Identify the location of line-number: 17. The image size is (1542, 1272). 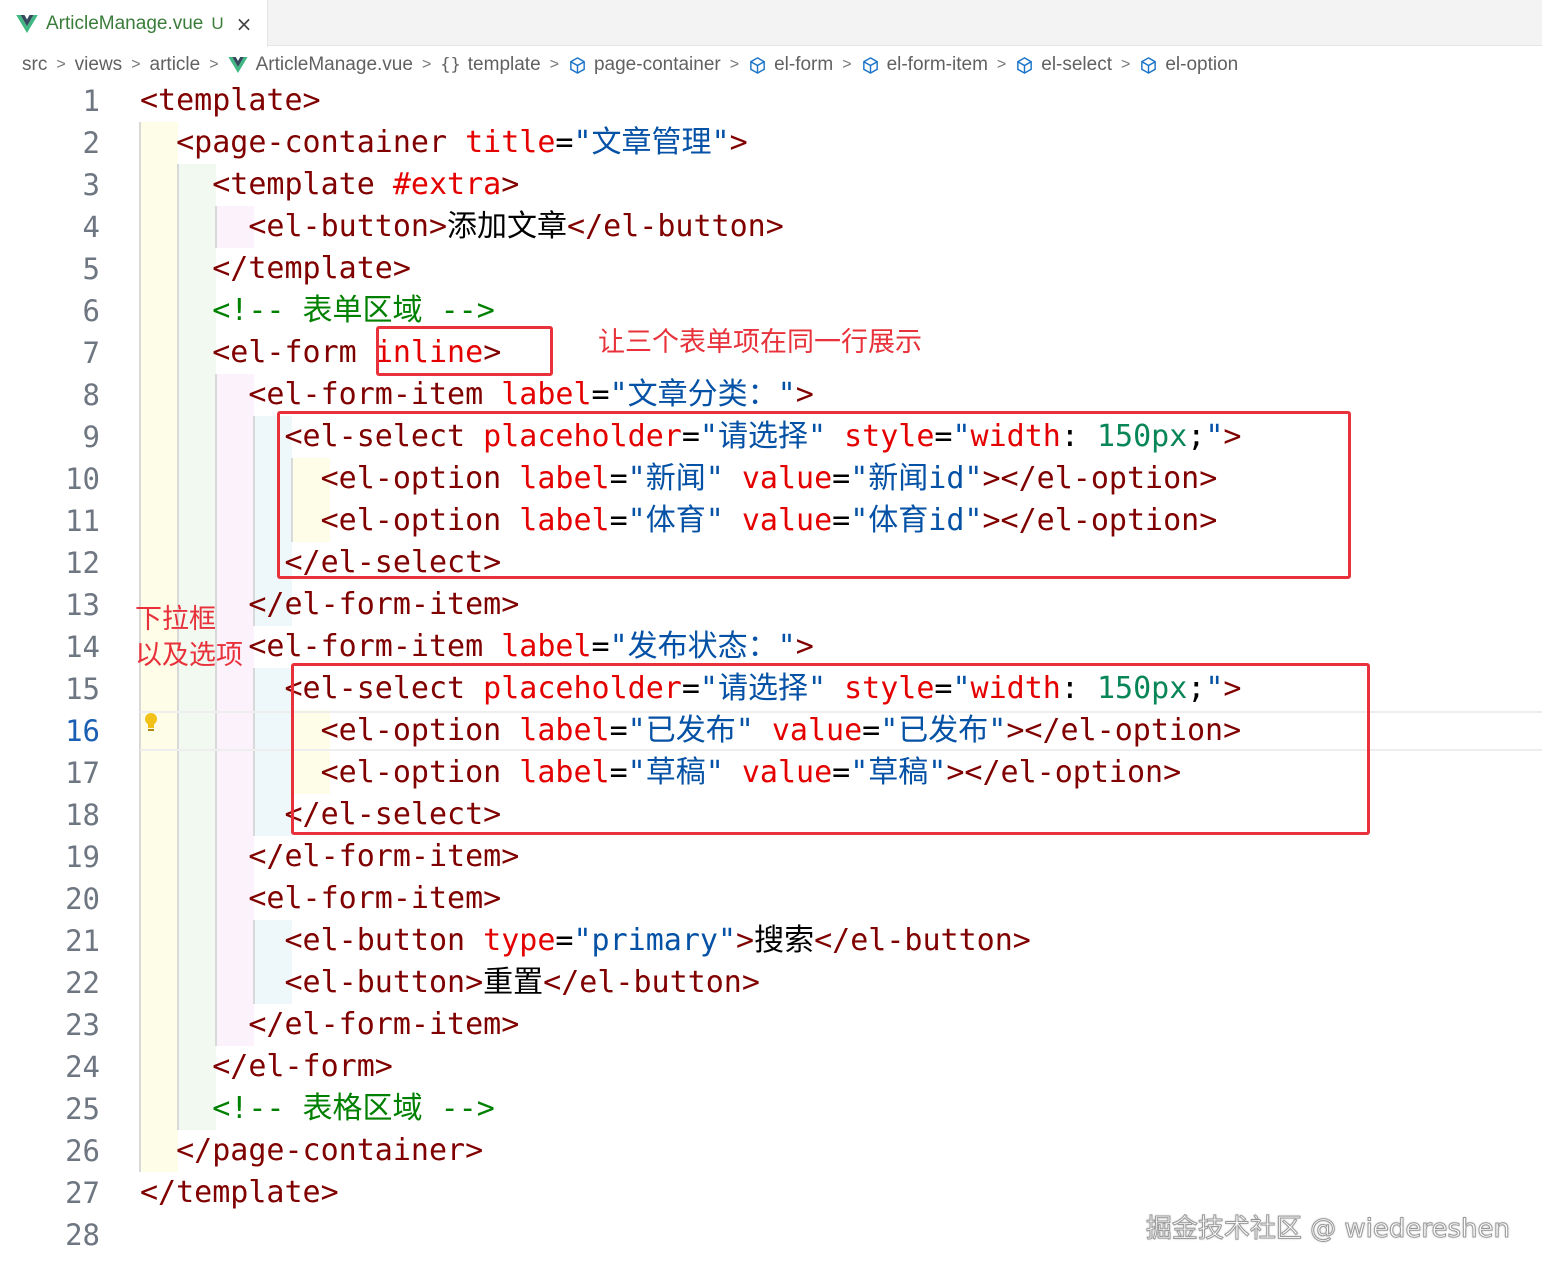
(82, 773).